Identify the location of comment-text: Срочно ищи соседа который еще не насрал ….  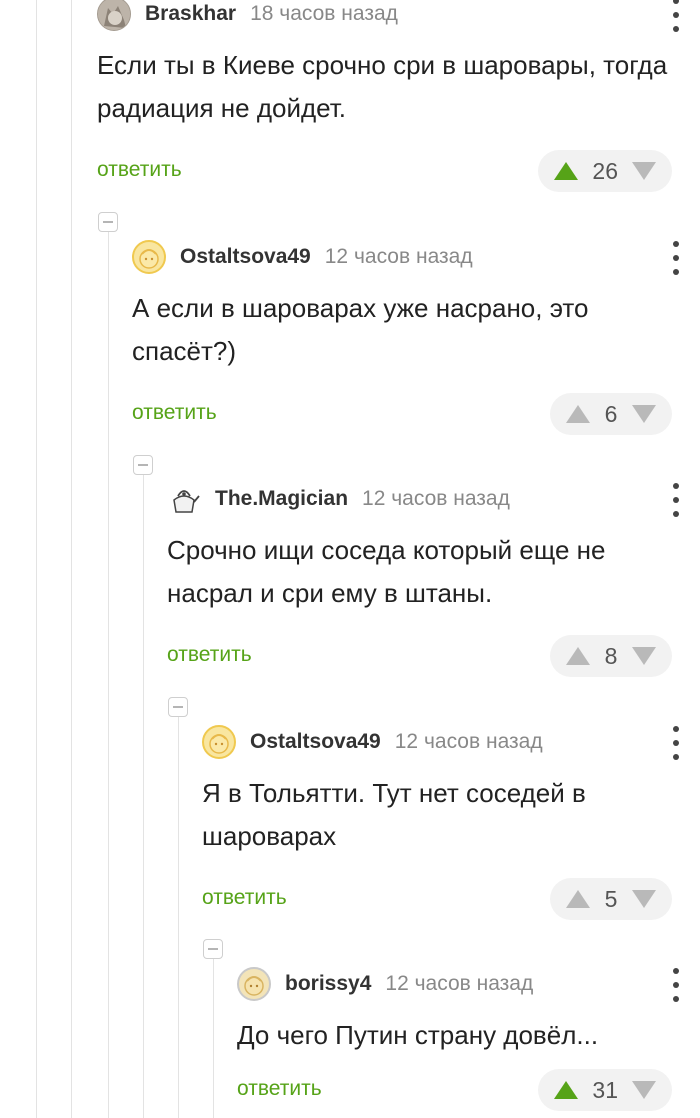
(386, 571).